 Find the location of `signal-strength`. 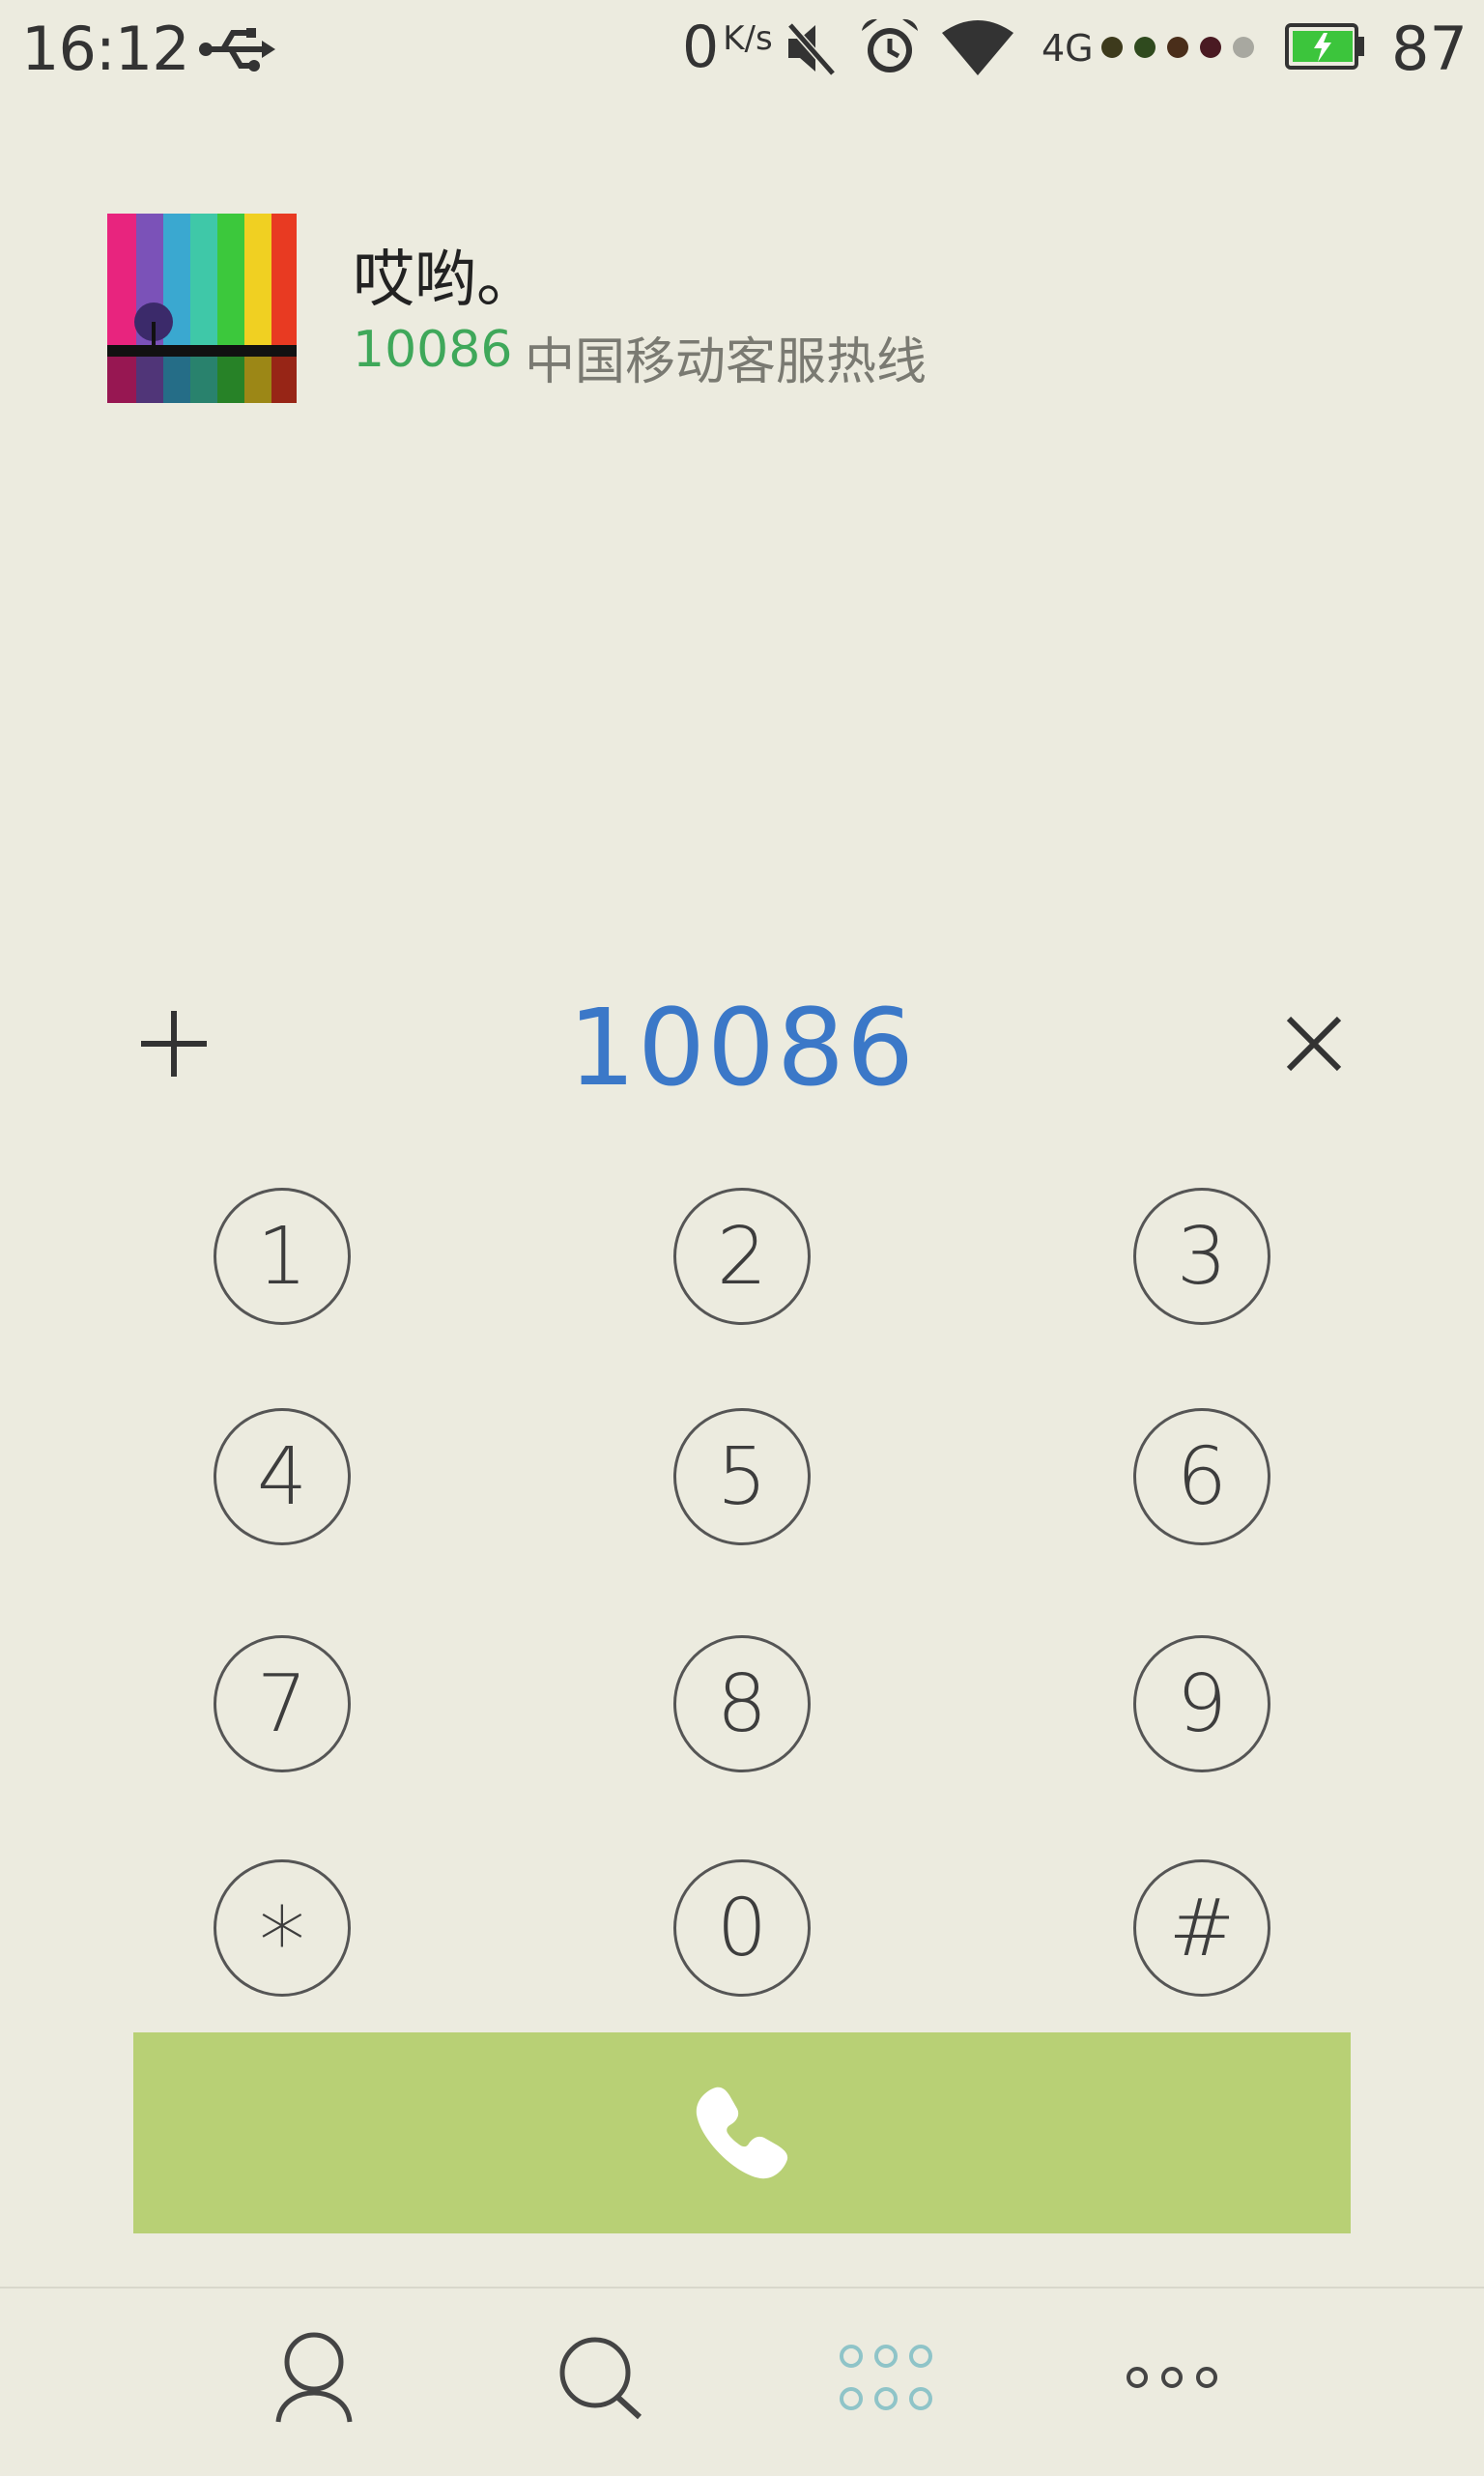

signal-strength is located at coordinates (1184, 49).